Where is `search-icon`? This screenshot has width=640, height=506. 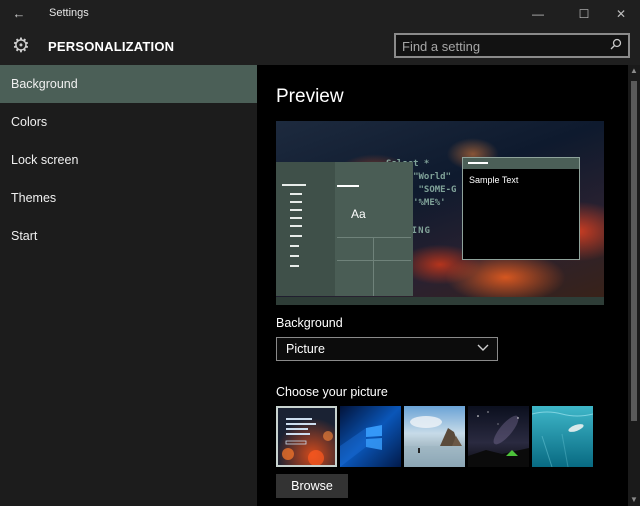
search-icon is located at coordinates (616, 46).